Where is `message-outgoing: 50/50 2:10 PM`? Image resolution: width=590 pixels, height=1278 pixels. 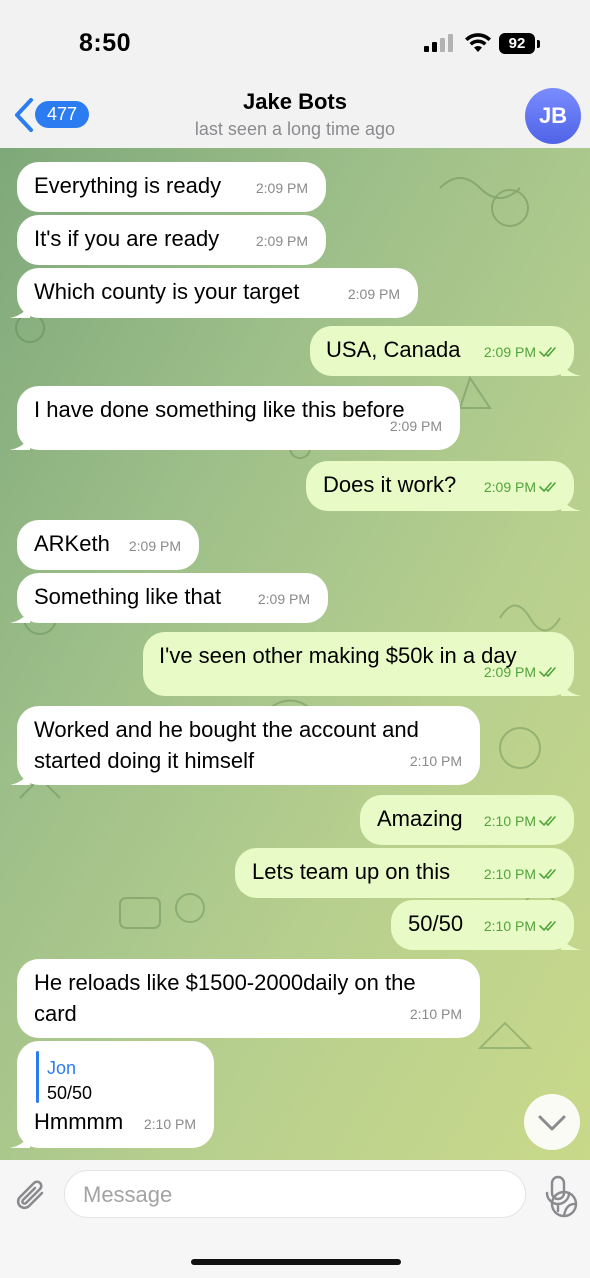
message-outgoing: 50/50 2:10 PM is located at coordinates (486, 925).